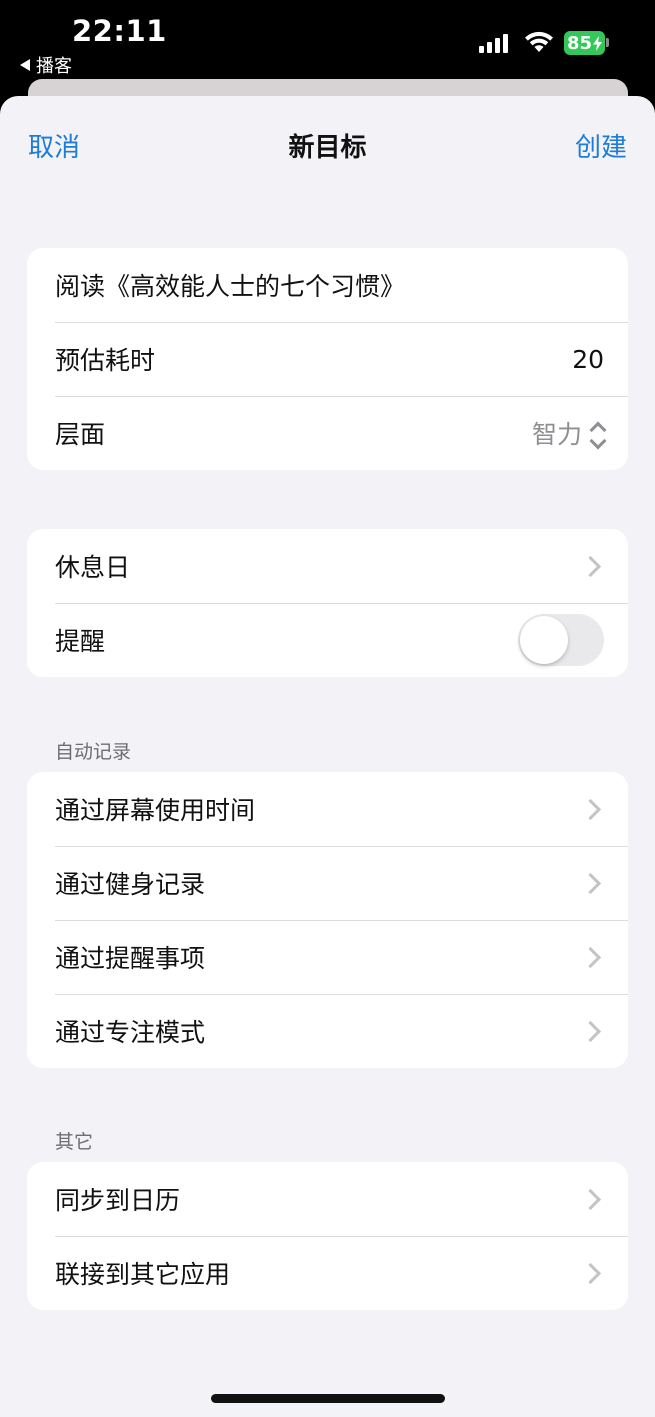 The width and height of the screenshot is (655, 1417). I want to click on aspect-value: 智力, so click(556, 434).